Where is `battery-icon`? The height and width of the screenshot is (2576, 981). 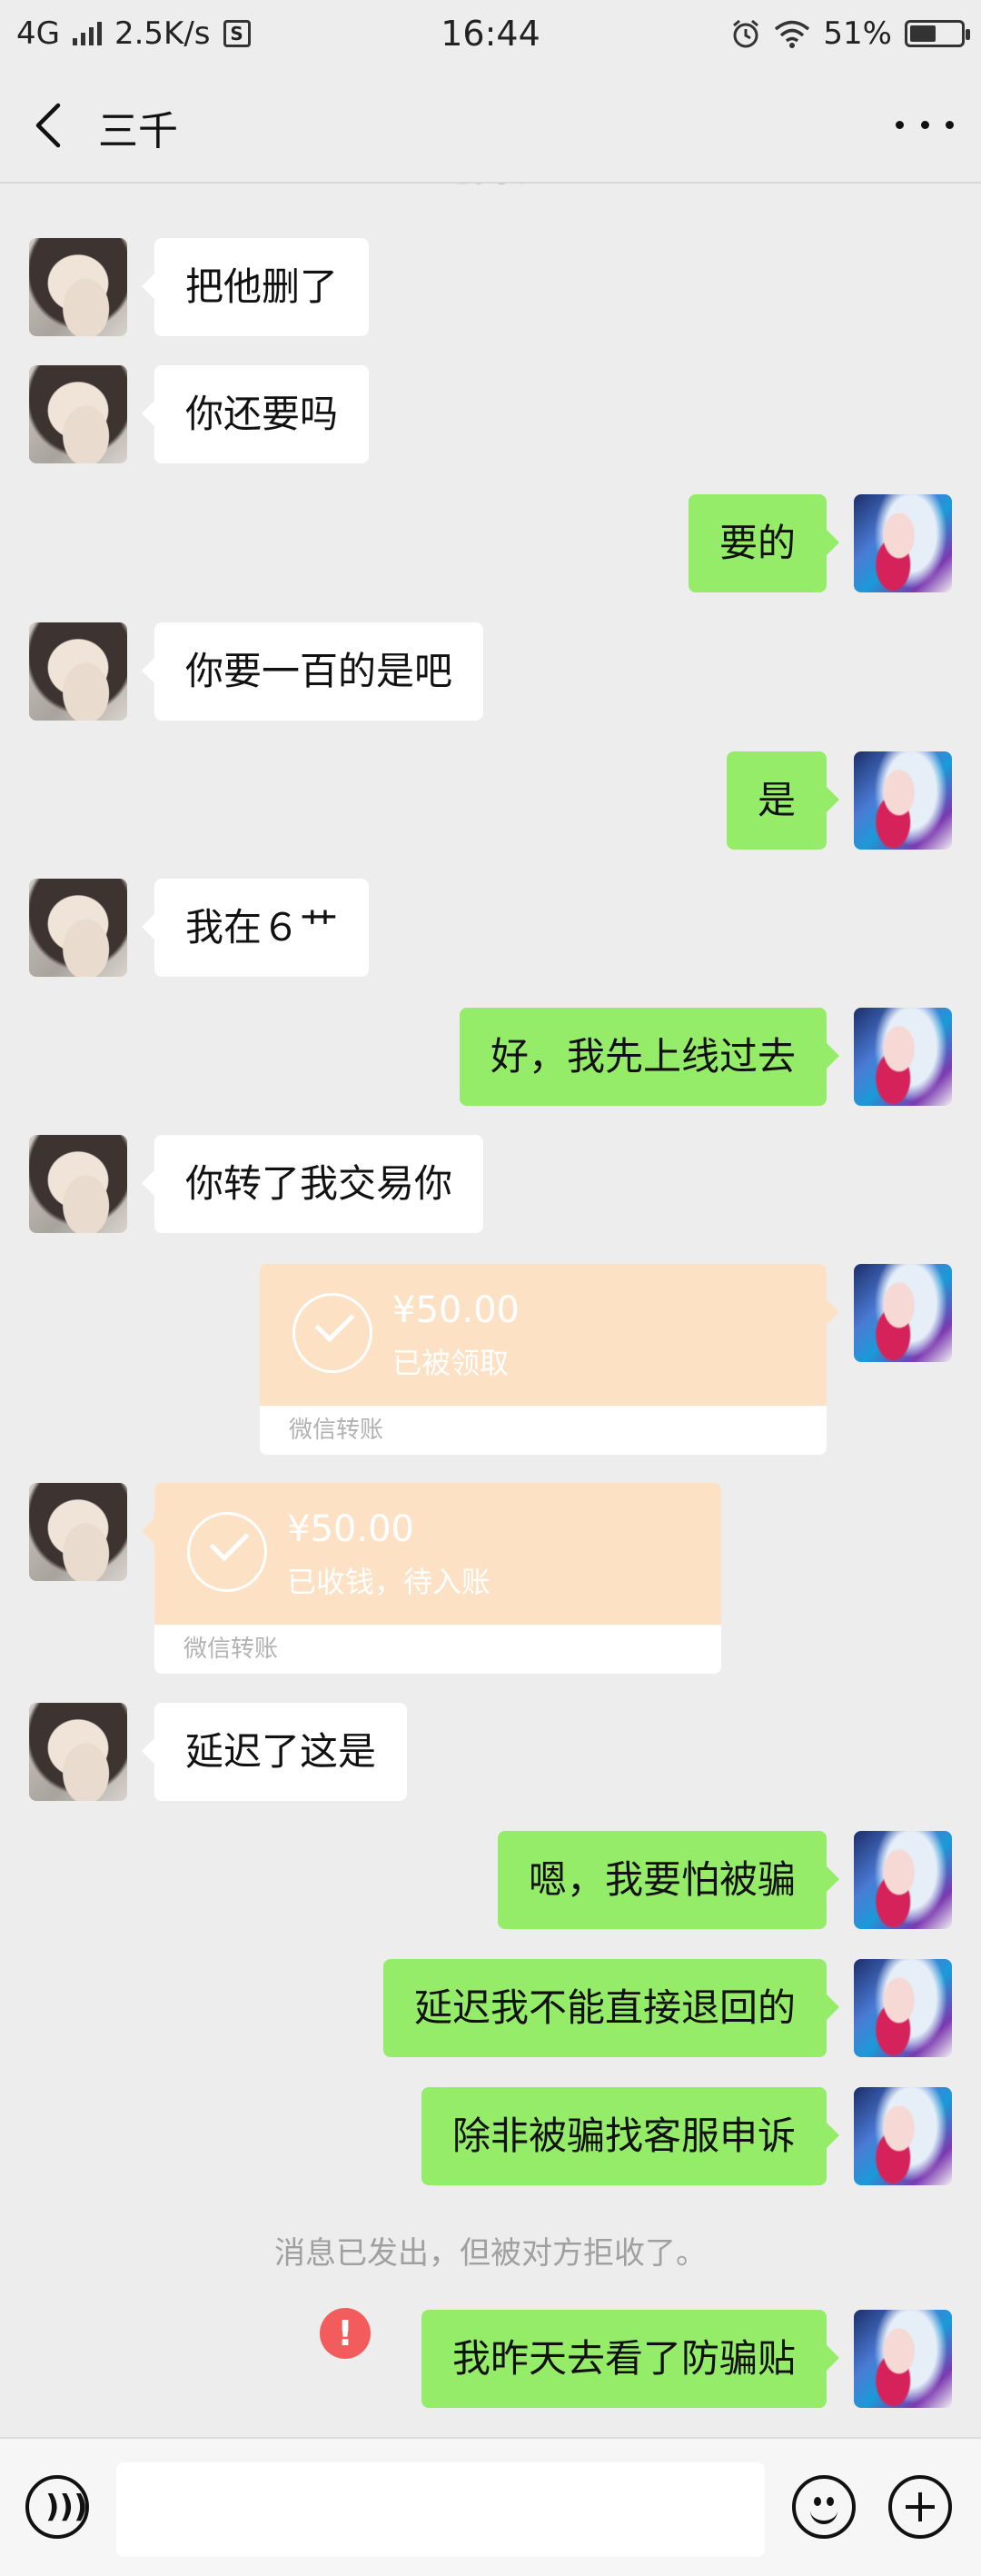 battery-icon is located at coordinates (937, 33).